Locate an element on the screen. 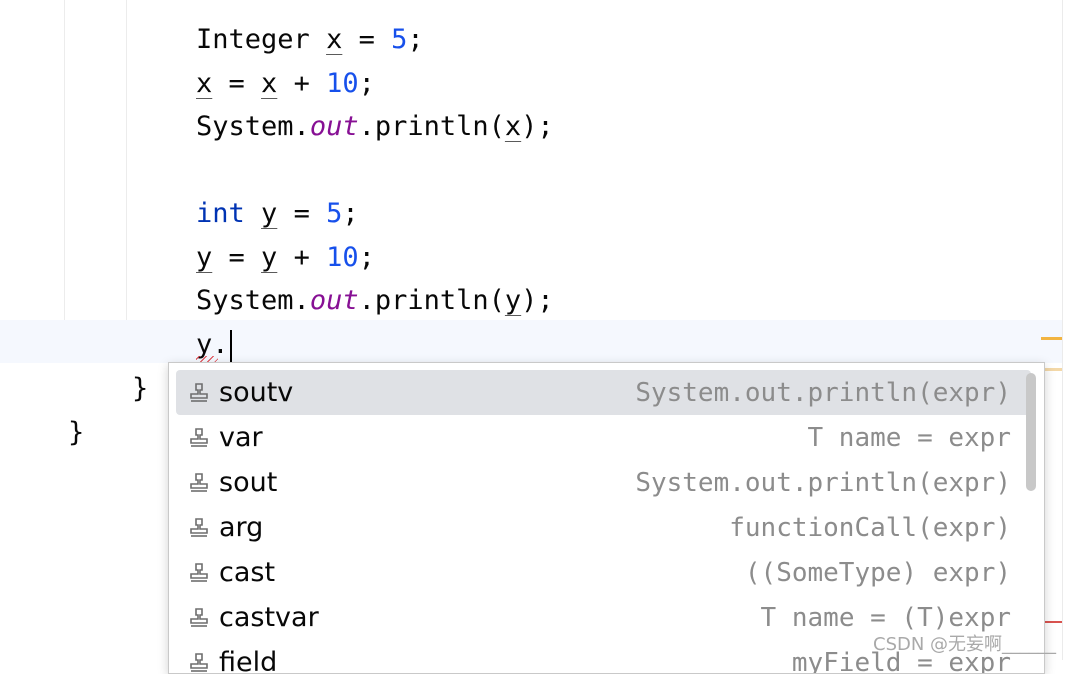  completion-item: var T name = expr is located at coordinates (603, 437).